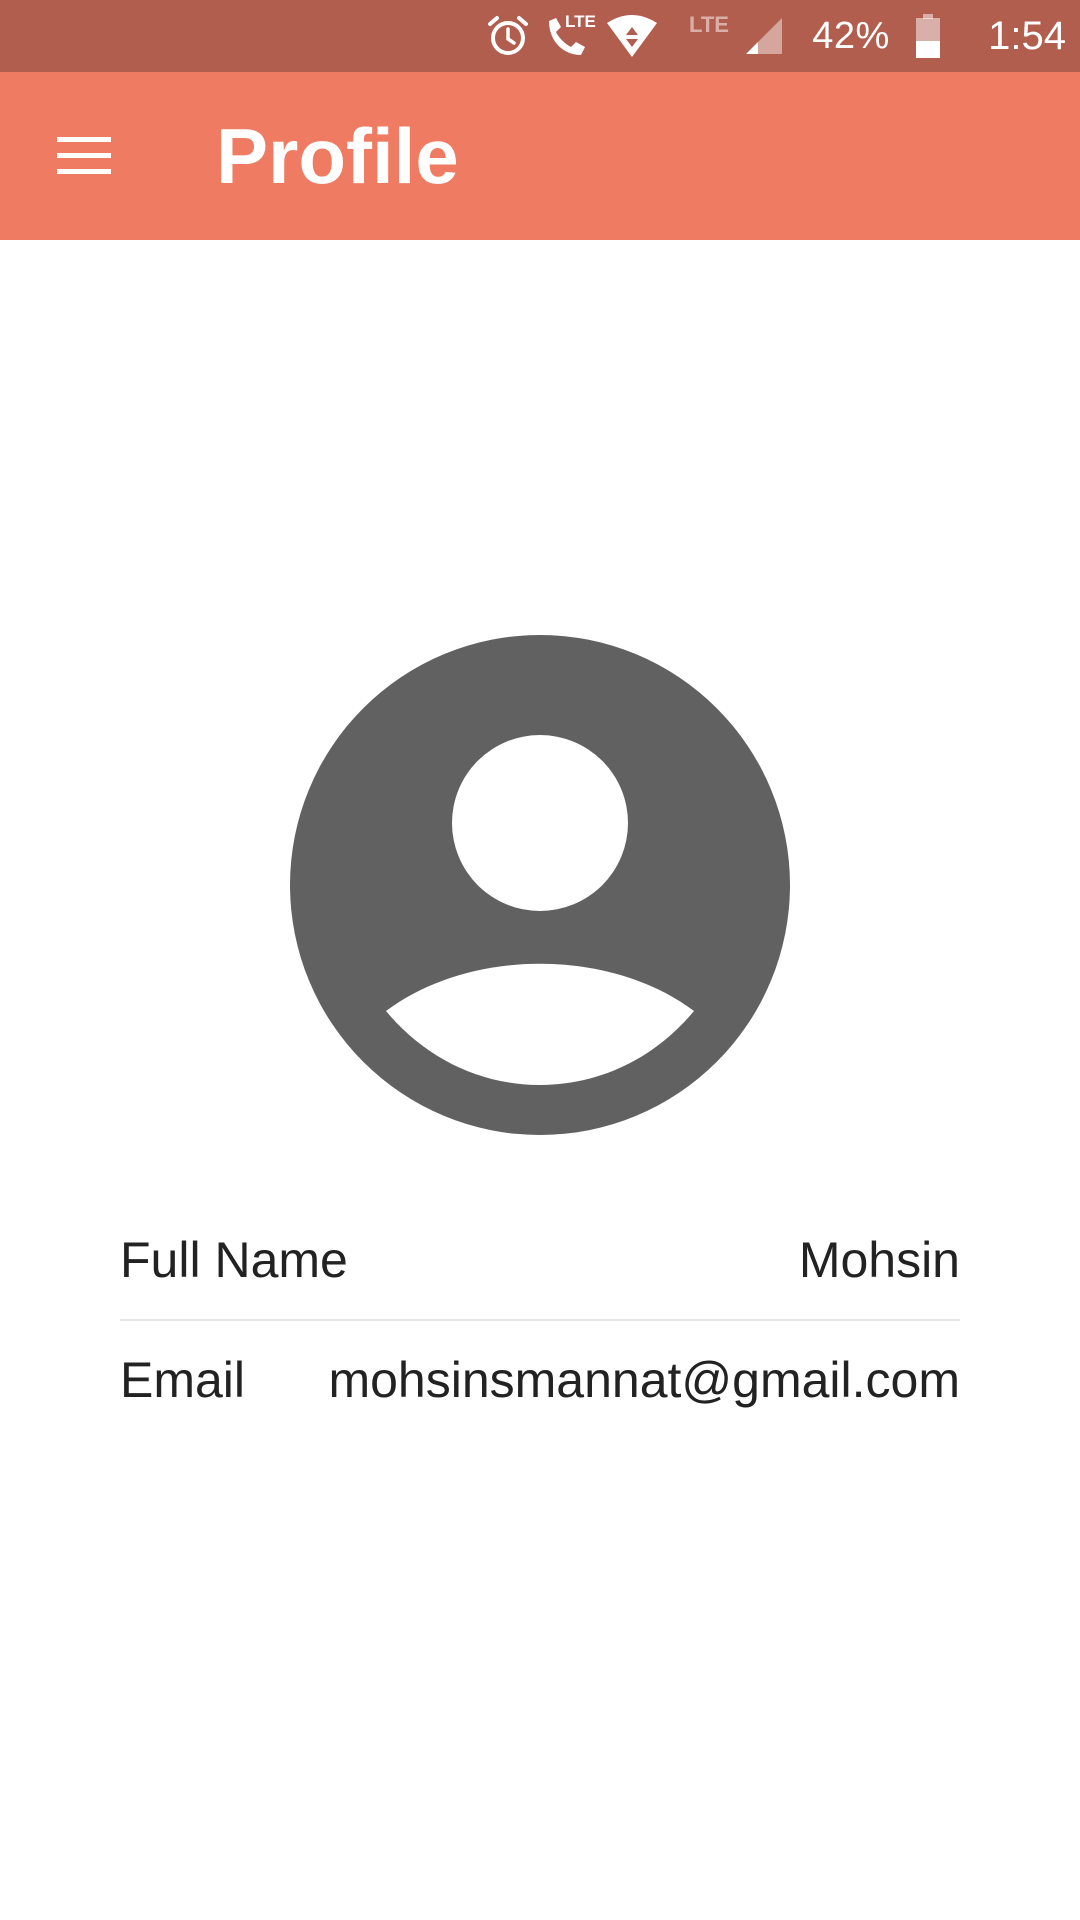 The image size is (1080, 1920). I want to click on email-row: Email mohsinsmannat@gmail.com, so click(540, 1380).